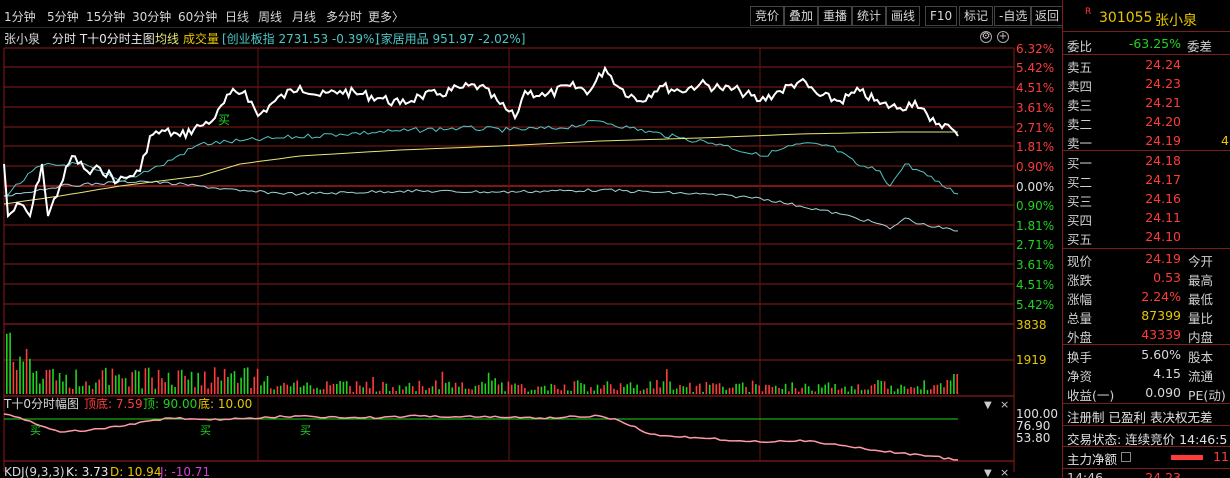 The image size is (1230, 478). Describe the element at coordinates (87, 471) in the screenshot. I see `kdj-k: K: 3.73` at that location.